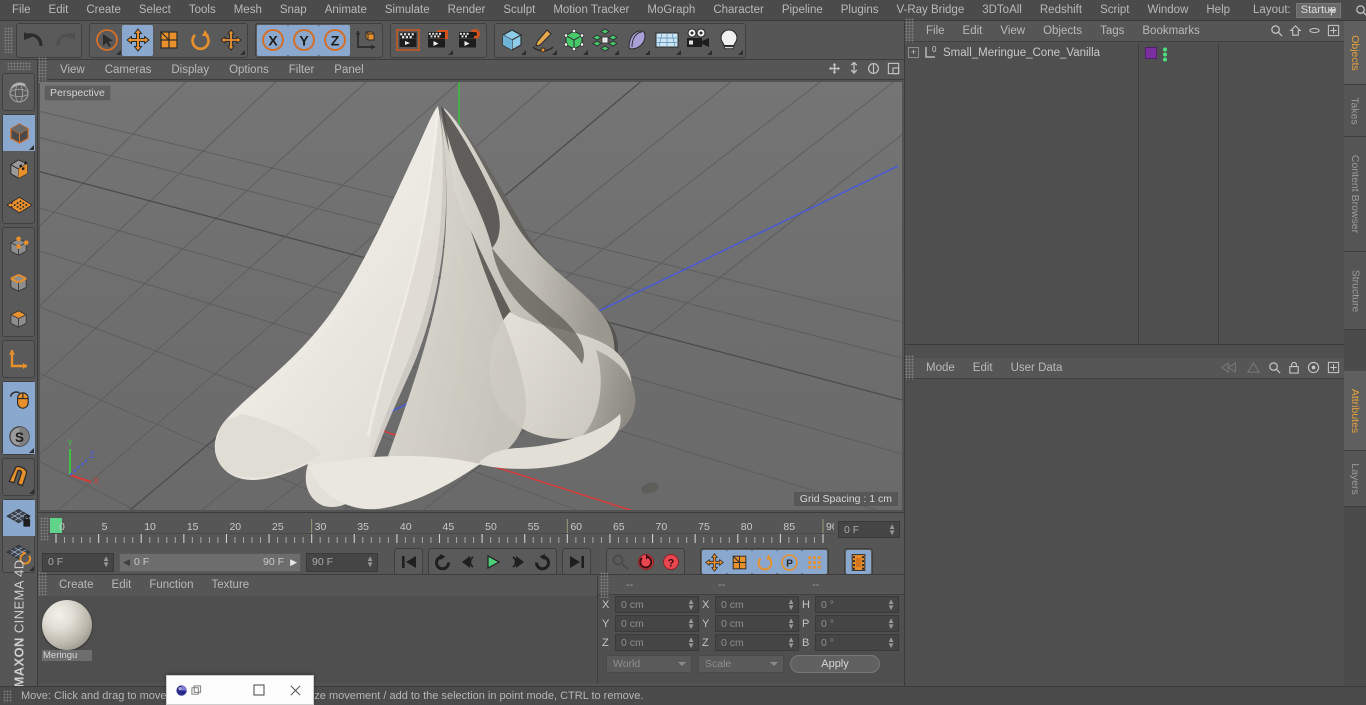 This screenshot has height=705, width=1366. What do you see at coordinates (33, 40) in the screenshot?
I see `undo-button` at bounding box center [33, 40].